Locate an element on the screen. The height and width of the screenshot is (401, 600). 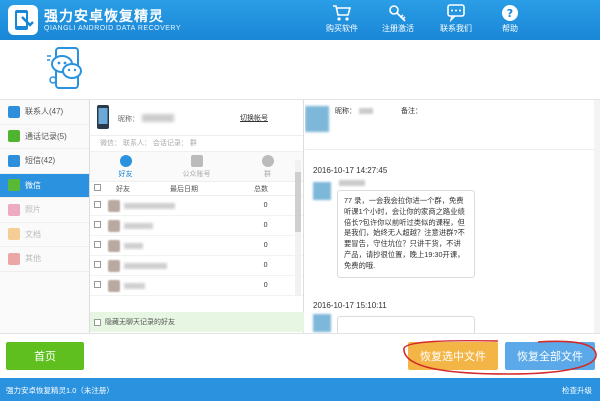
nickname-label: 昵称： is located at coordinates (128, 119).